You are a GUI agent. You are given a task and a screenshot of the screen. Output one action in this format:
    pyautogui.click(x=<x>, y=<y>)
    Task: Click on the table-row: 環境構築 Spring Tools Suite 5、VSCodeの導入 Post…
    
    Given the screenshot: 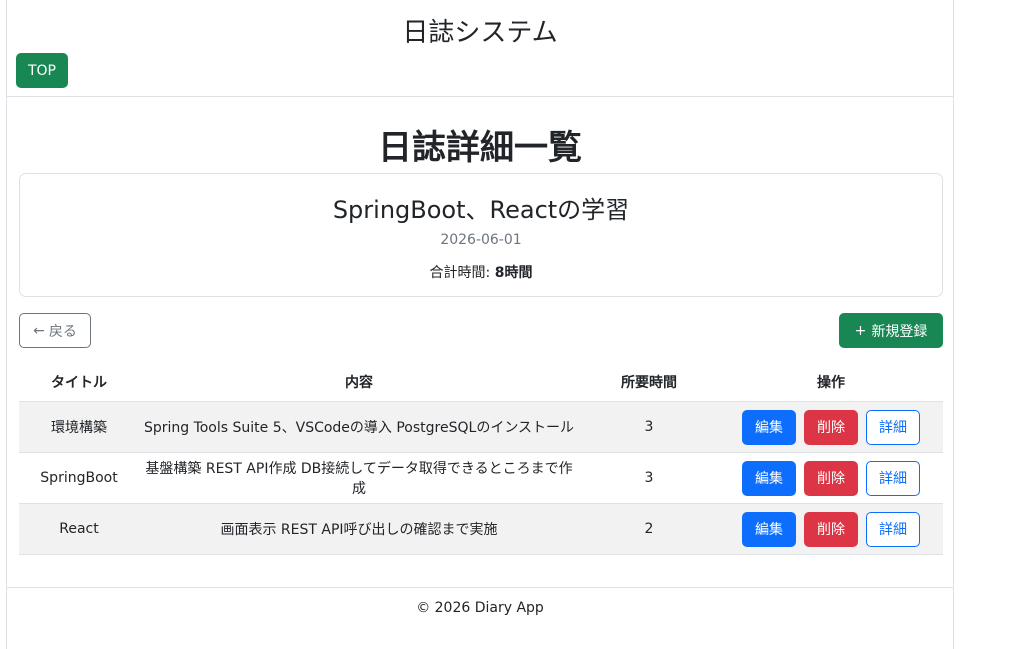 What is the action you would take?
    pyautogui.click(x=481, y=427)
    